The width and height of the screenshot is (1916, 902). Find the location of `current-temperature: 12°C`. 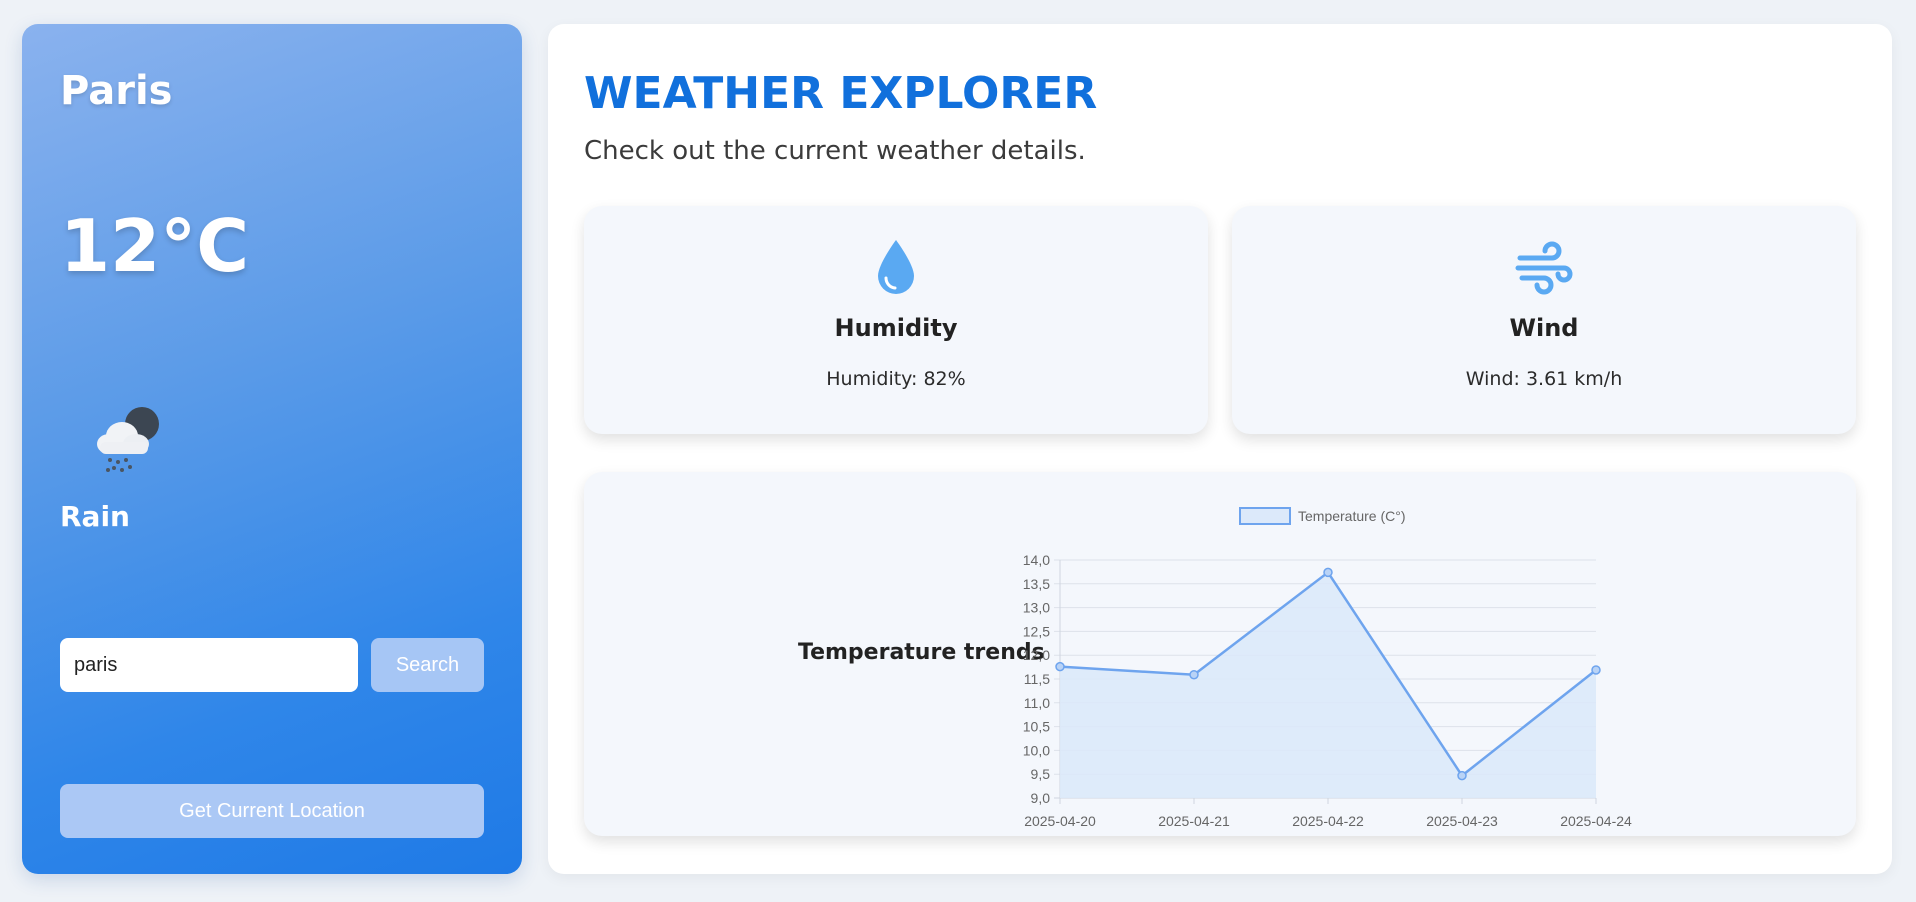

current-temperature: 12°C is located at coordinates (155, 246).